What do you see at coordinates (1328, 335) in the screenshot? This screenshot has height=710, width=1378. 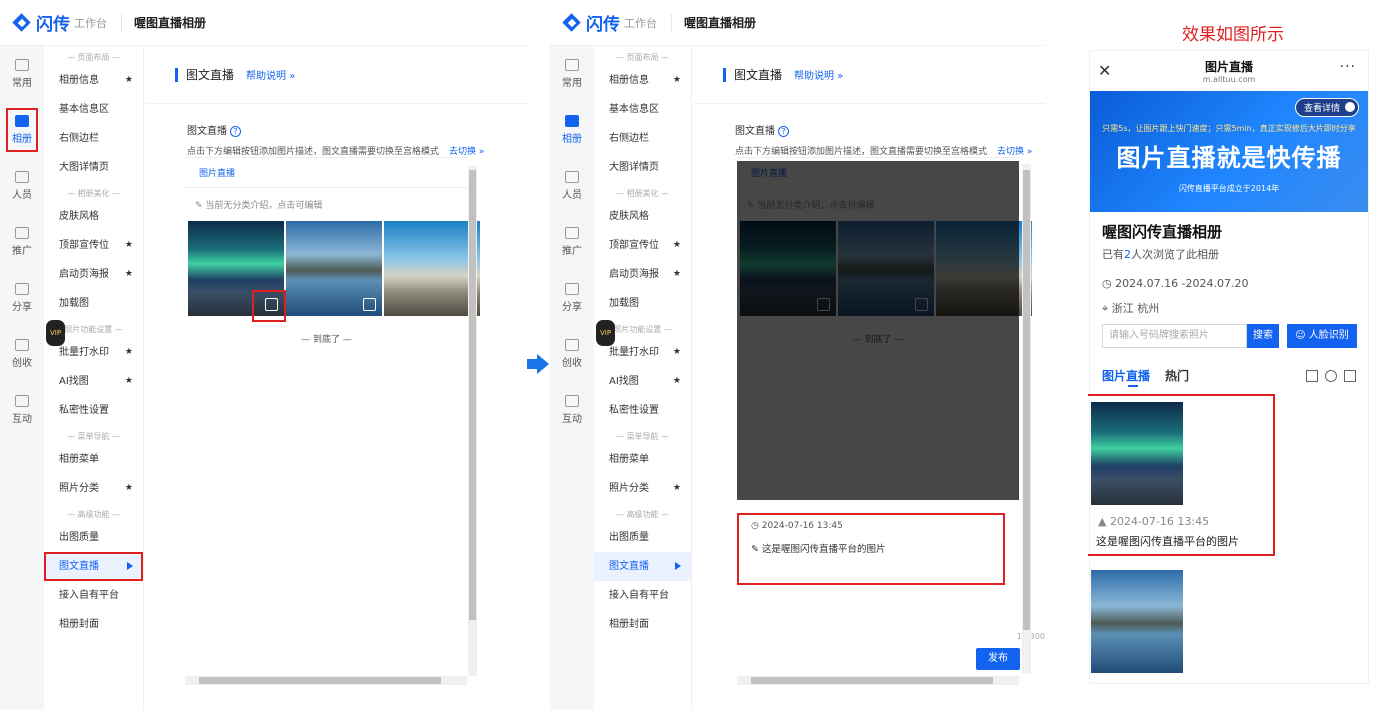 I see `face-button-label: 人脸识别` at bounding box center [1328, 335].